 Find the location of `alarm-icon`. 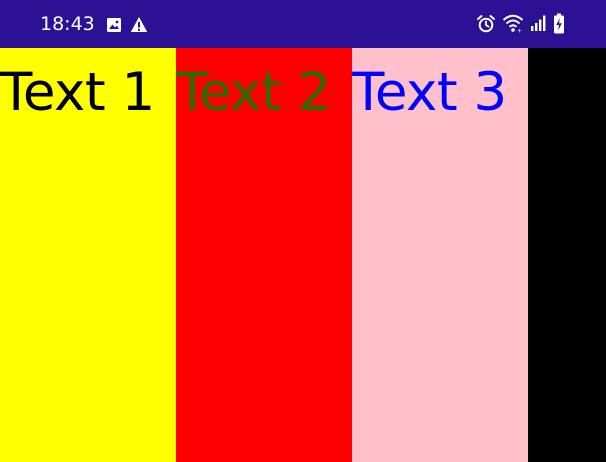

alarm-icon is located at coordinates (486, 24).